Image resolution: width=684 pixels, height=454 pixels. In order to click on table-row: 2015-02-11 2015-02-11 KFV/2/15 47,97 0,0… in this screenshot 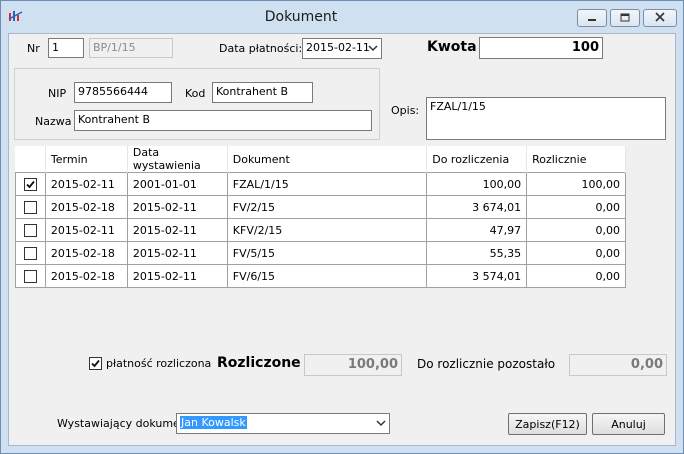, I will do `click(320, 230)`.